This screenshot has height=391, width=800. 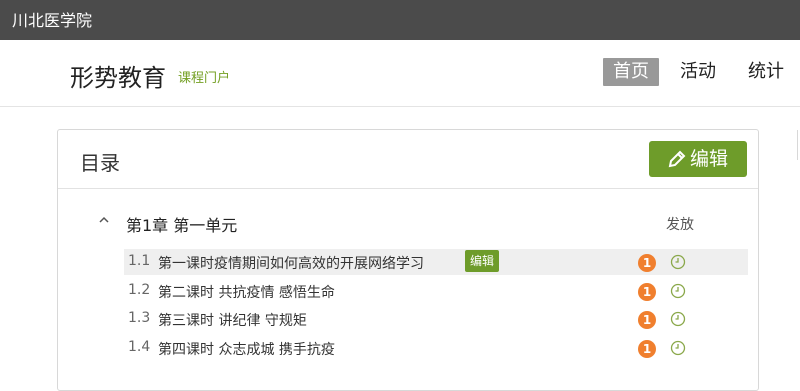 I want to click on pencil-icon, so click(x=677, y=159).